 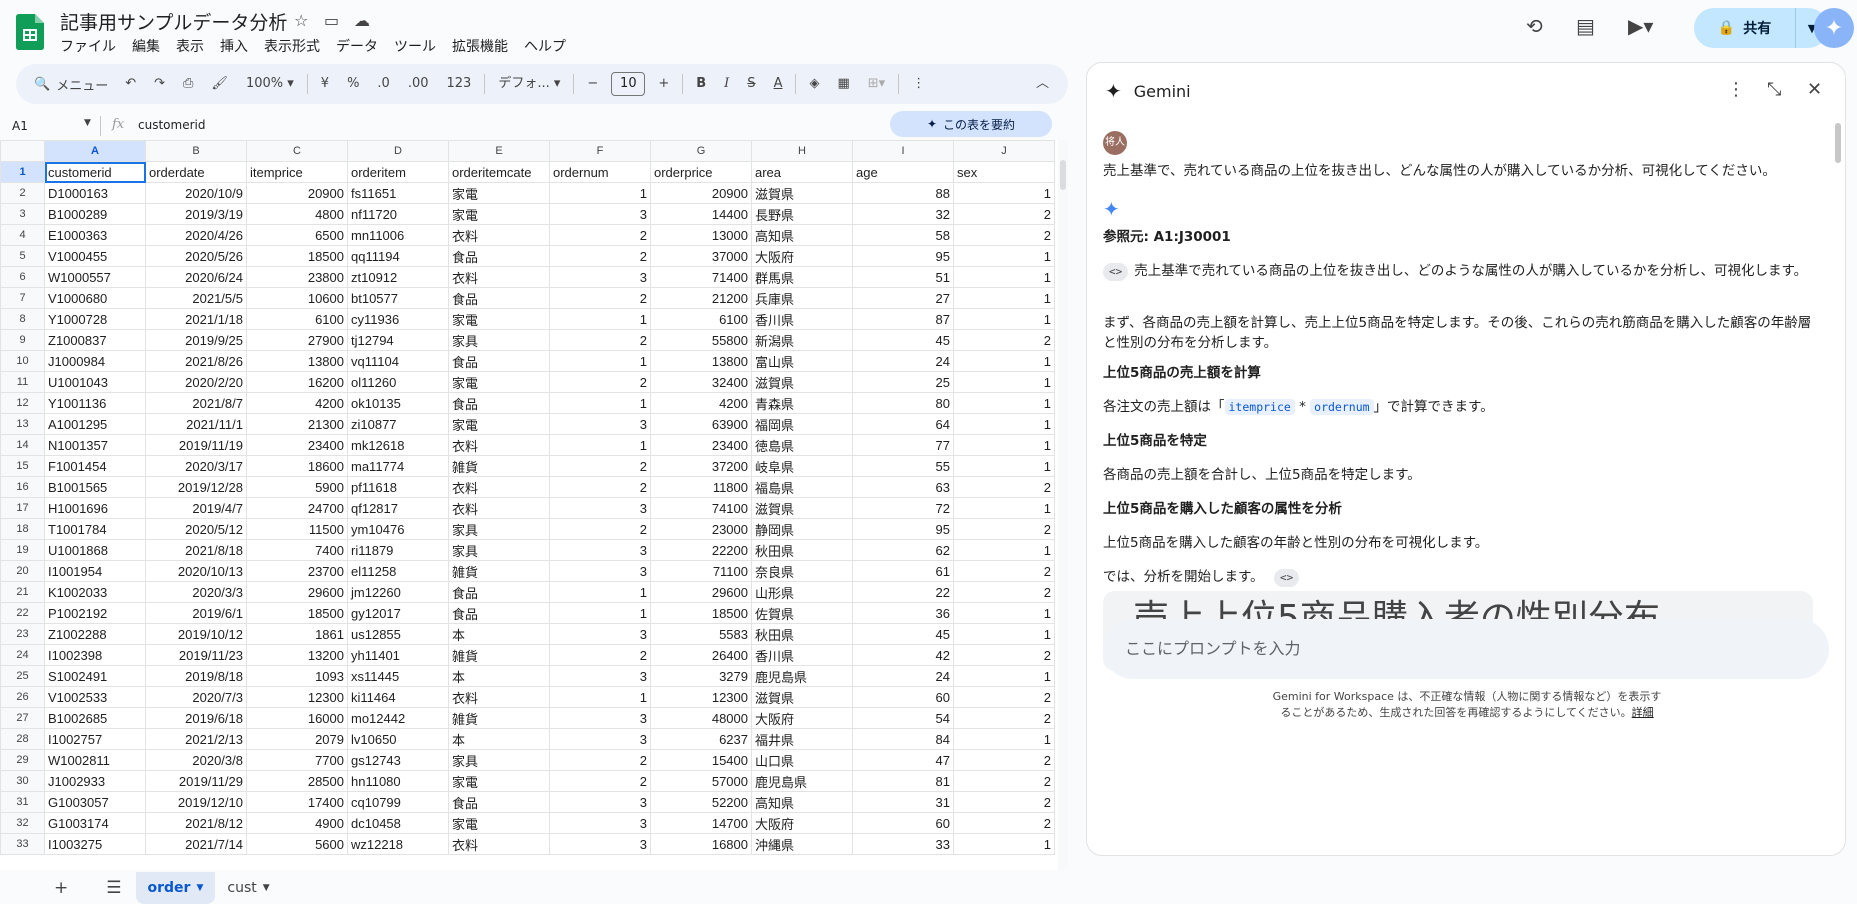 What do you see at coordinates (297, 844) in the screenshot?
I see `cell: 5600` at bounding box center [297, 844].